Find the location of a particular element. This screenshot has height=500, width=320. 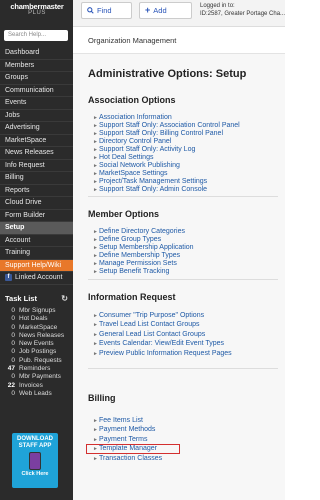

task-row-new-events: 0 New Events is located at coordinates (38, 344).